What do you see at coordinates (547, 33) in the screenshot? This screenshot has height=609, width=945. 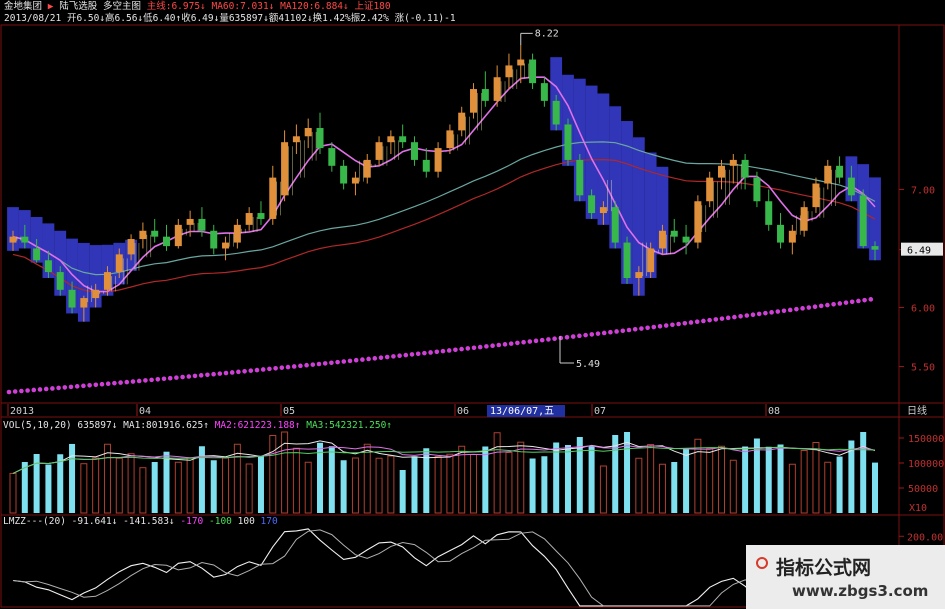 I see `high-label: 8.22` at bounding box center [547, 33].